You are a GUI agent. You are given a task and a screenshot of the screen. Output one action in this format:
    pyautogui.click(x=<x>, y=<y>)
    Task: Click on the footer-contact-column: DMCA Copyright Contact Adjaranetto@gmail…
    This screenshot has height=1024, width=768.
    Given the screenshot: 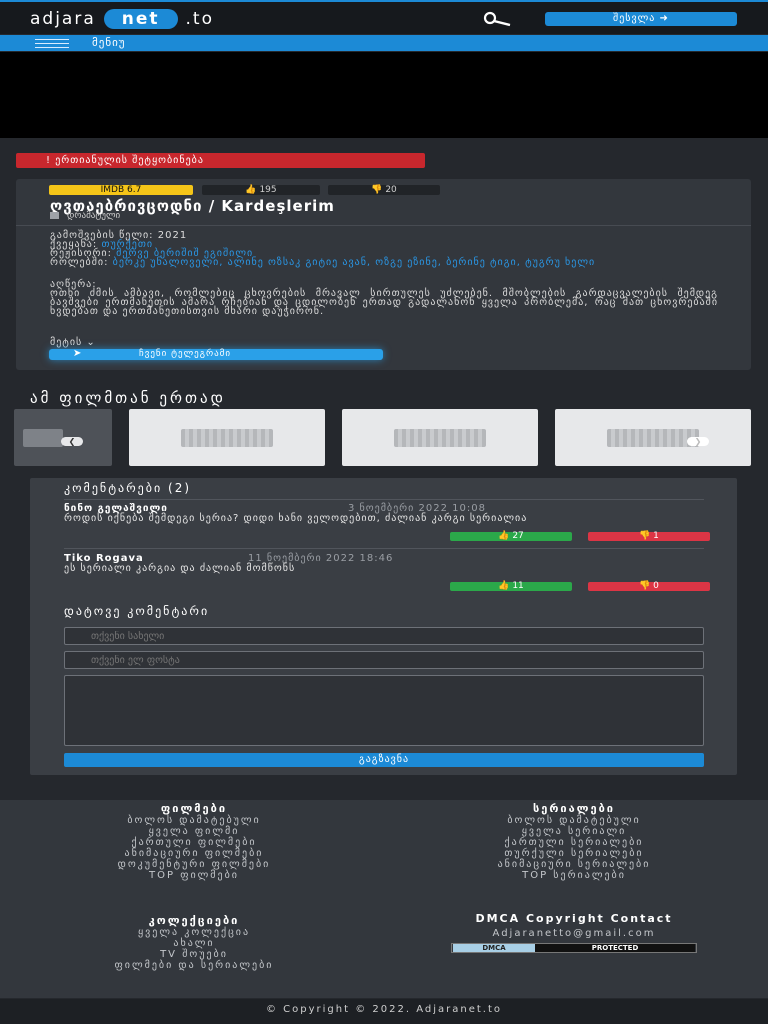 What is the action you would take?
    pyautogui.click(x=574, y=932)
    